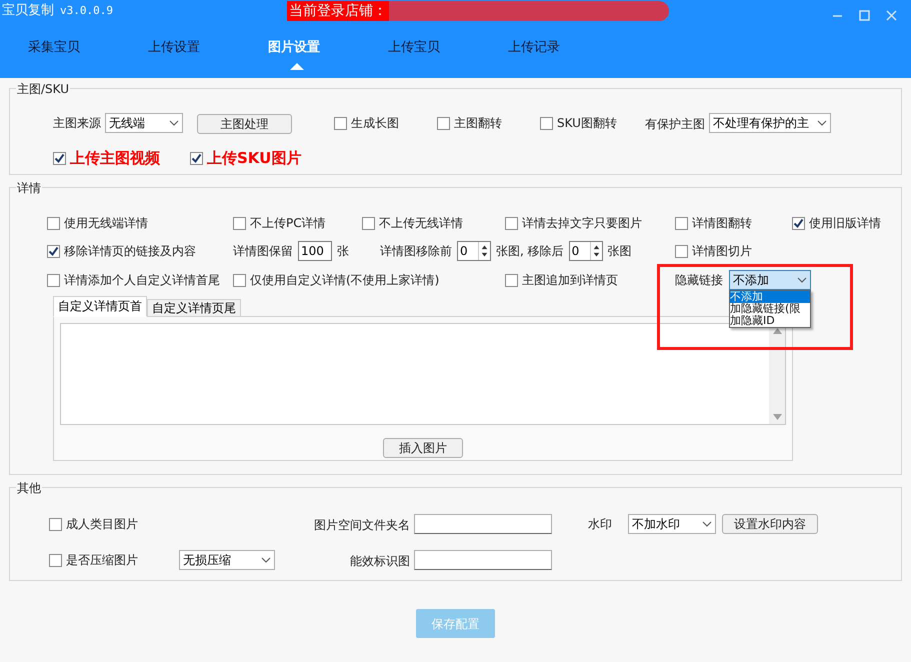 The width and height of the screenshot is (911, 662). What do you see at coordinates (675, 124) in the screenshot?
I see `label: 有保护主图` at bounding box center [675, 124].